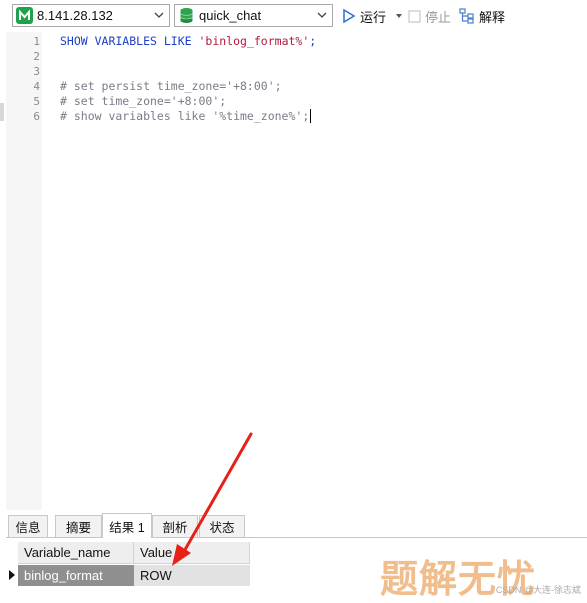 The height and width of the screenshot is (603, 587). I want to click on code-line: # show variables like '%time_zone%';​, so click(186, 116).